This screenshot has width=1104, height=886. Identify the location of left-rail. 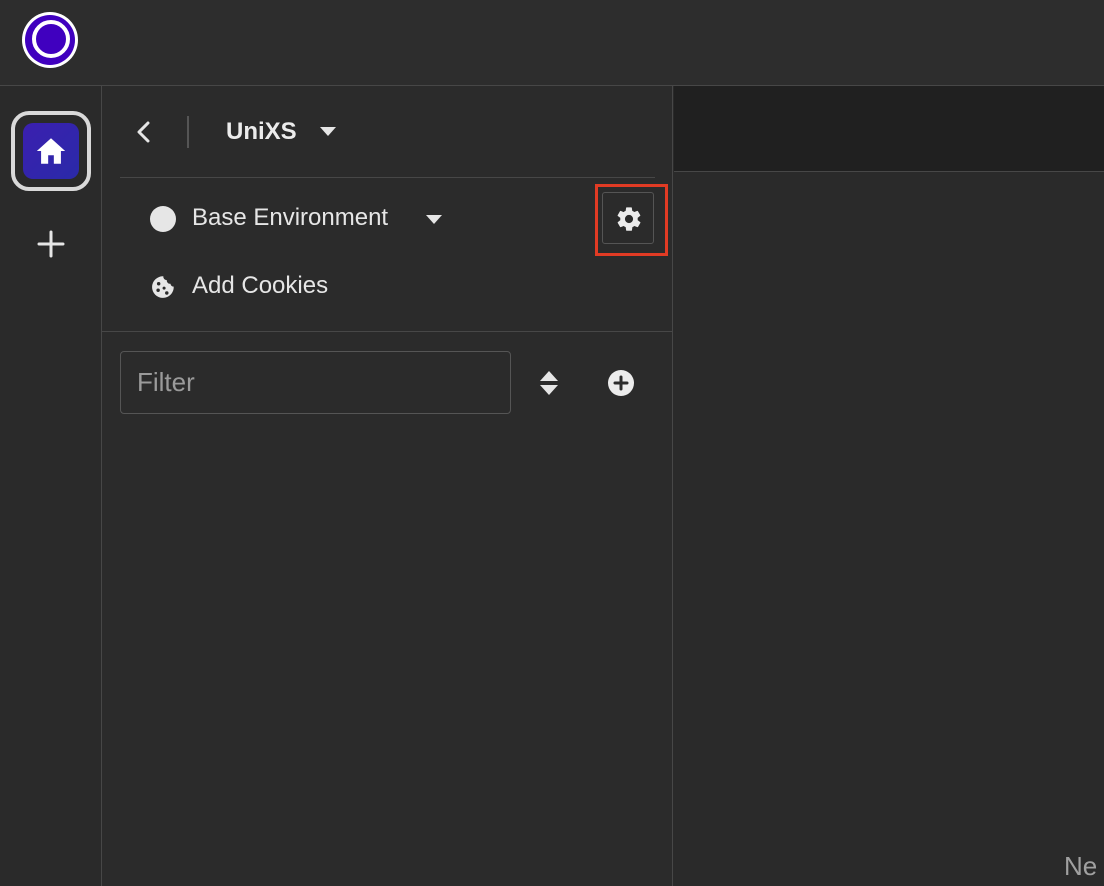
(51, 486).